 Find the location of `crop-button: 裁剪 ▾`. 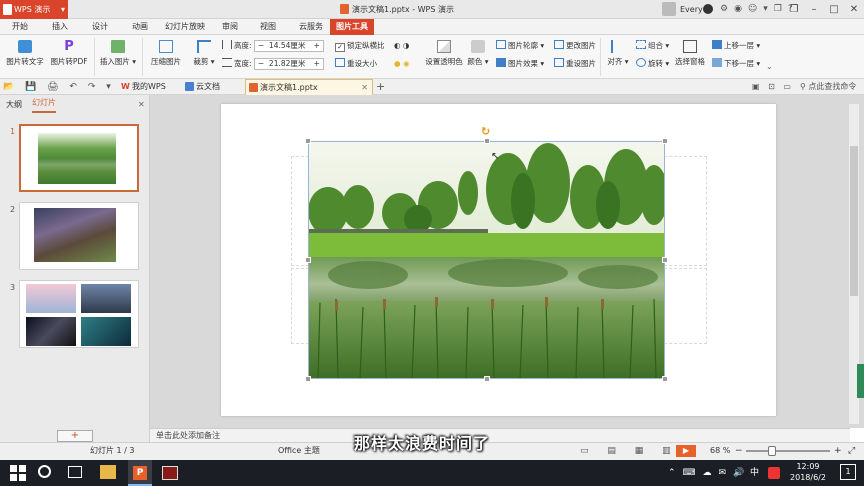

crop-button: 裁剪 ▾ is located at coordinates (204, 53).